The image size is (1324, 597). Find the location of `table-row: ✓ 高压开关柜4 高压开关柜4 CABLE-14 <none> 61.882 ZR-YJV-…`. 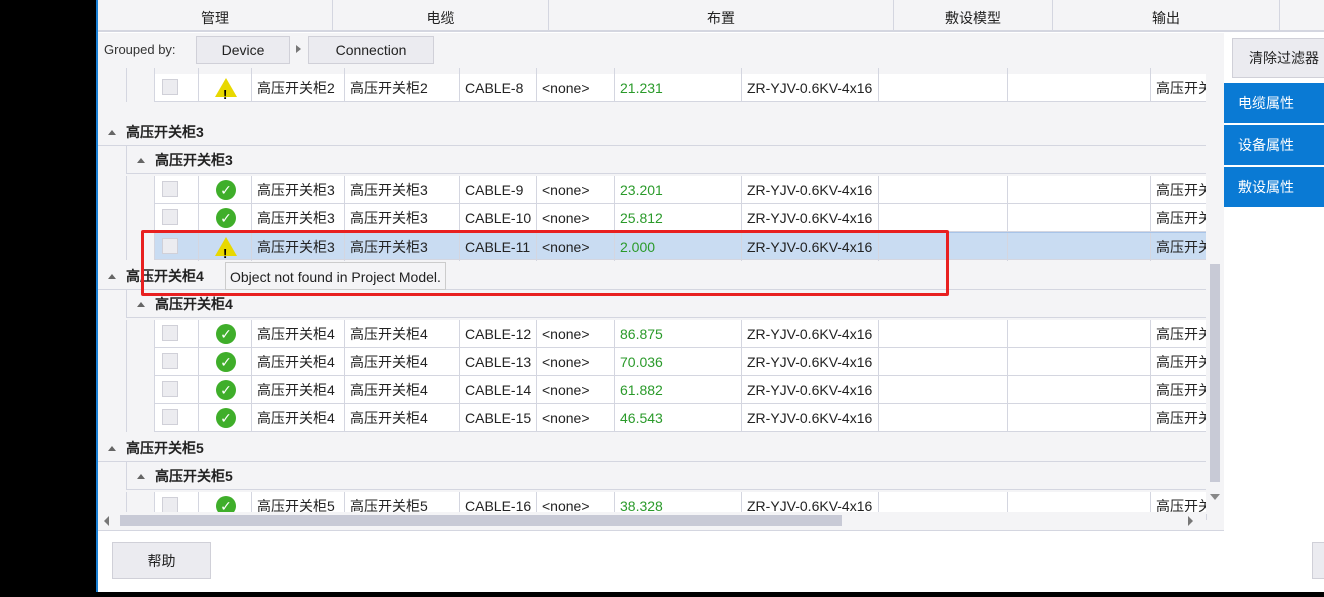

table-row: ✓ 高压开关柜4 高压开关柜4 CABLE-14 <none> 61.882 ZR-YJV-… is located at coordinates (681, 390).